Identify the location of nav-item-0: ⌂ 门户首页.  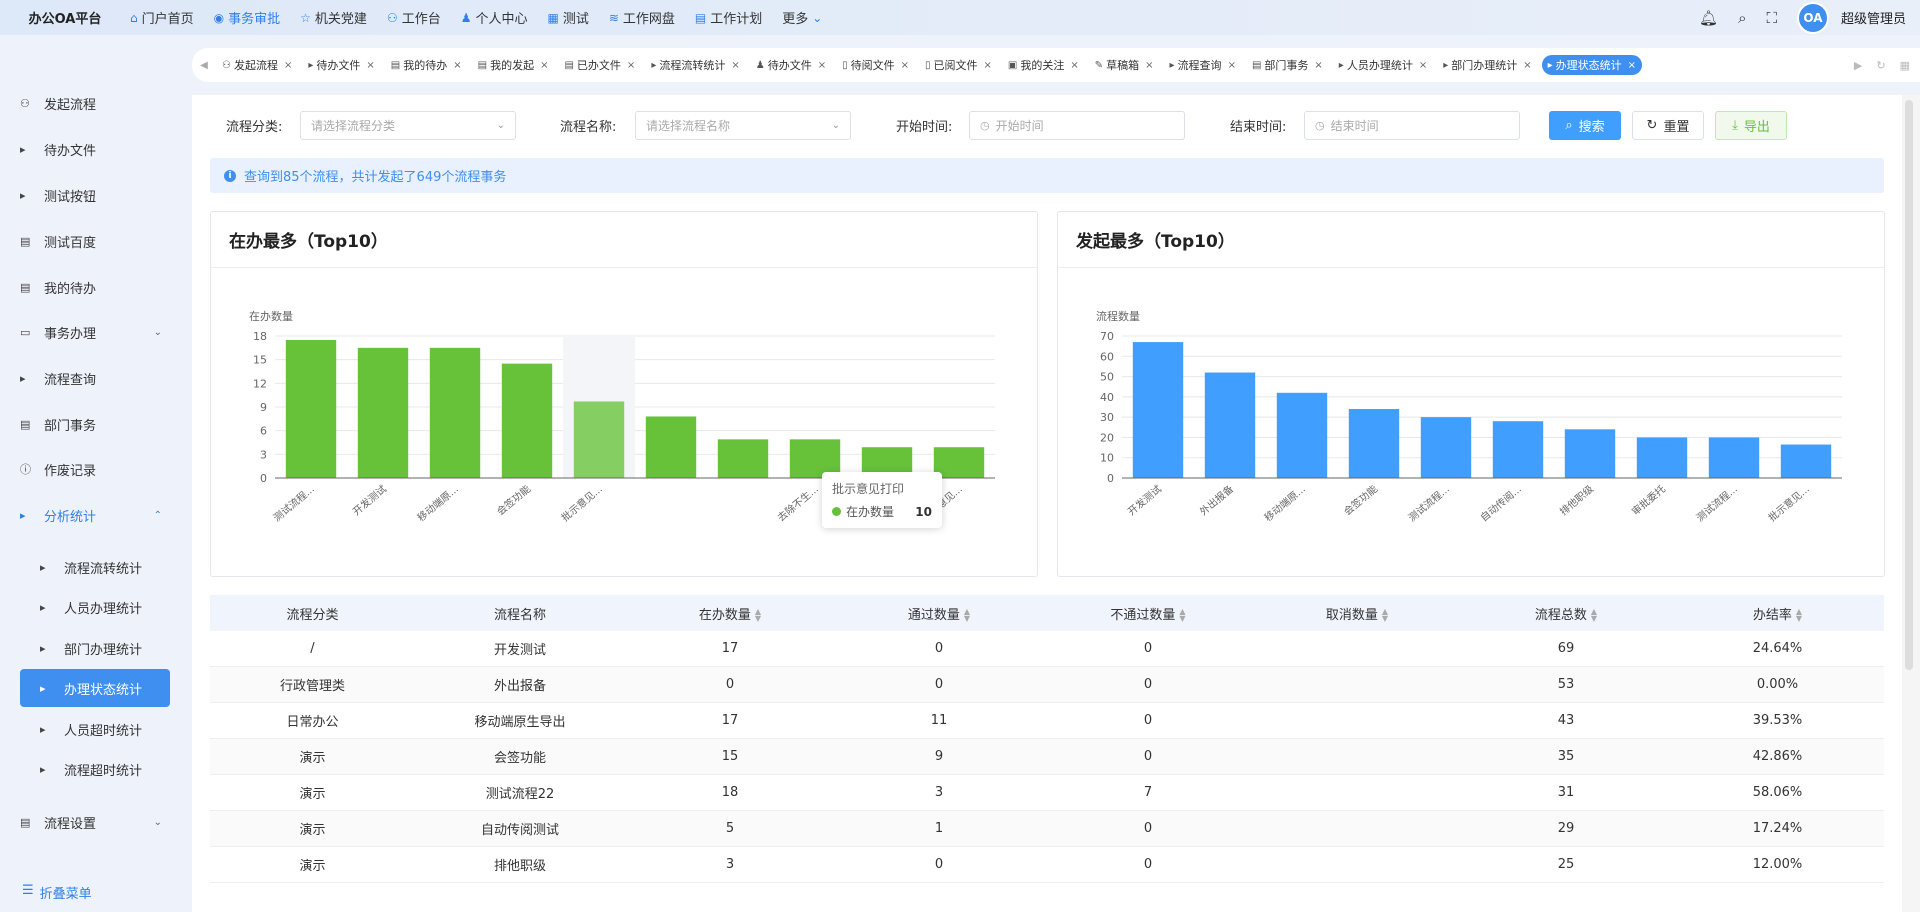
(162, 18).